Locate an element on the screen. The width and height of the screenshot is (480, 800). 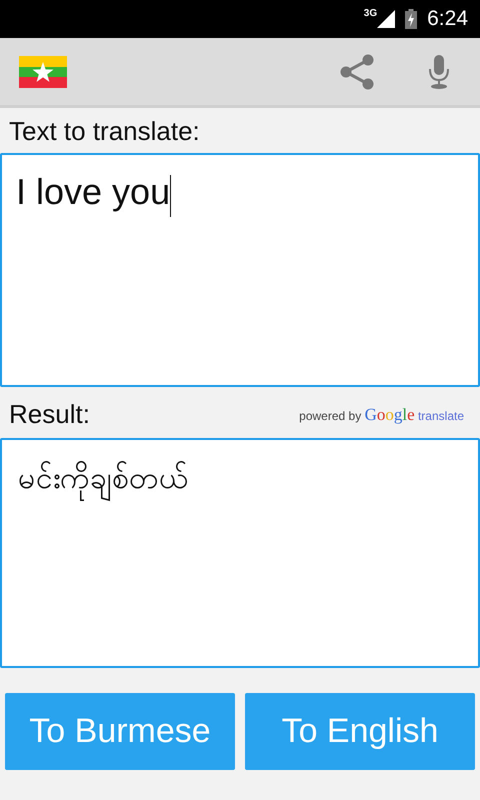
result-label: Result: is located at coordinates (49, 414).